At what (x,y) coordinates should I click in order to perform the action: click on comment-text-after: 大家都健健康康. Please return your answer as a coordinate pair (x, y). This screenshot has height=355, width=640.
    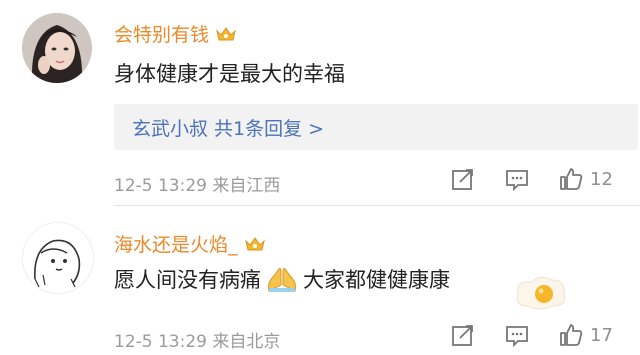
    Looking at the image, I should click on (376, 280).